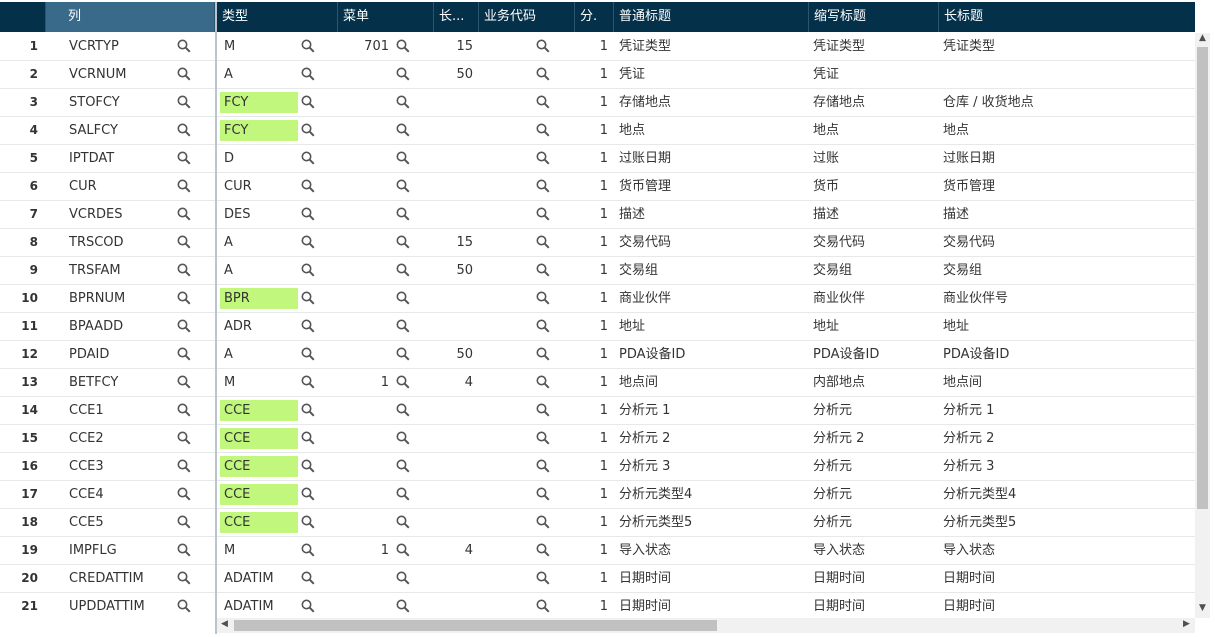 This screenshot has width=1215, height=637. What do you see at coordinates (527, 17) in the screenshot?
I see `header-business-code: 业务代码` at bounding box center [527, 17].